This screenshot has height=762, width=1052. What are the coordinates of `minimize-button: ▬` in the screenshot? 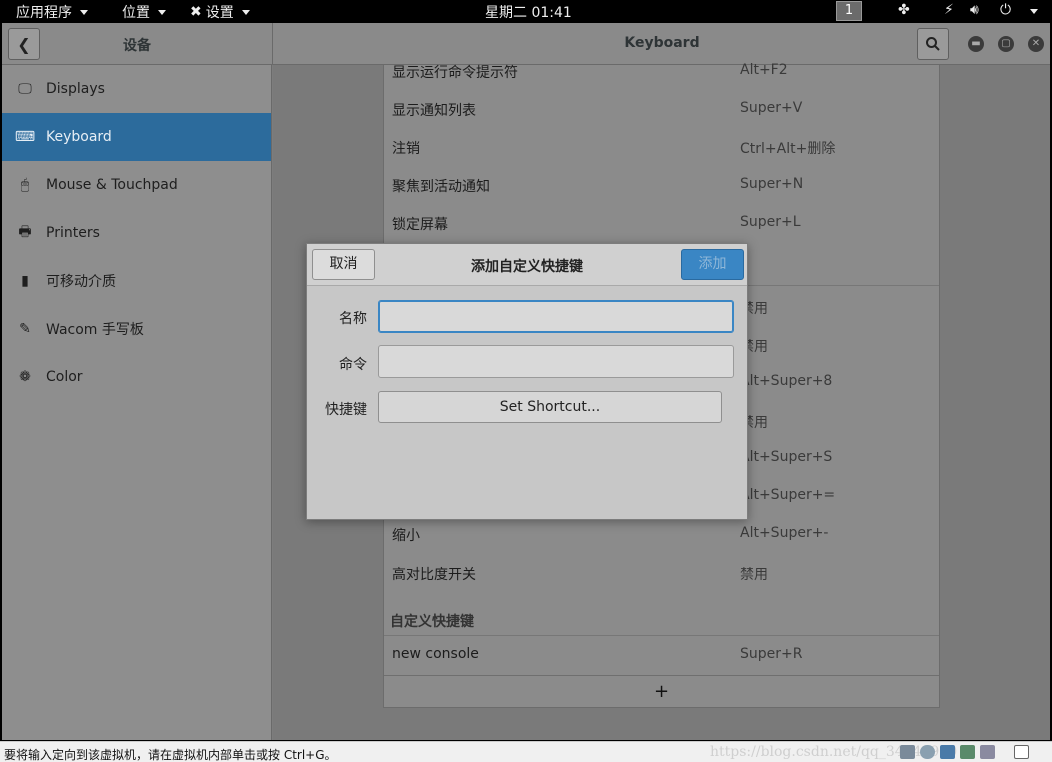 It's located at (976, 44).